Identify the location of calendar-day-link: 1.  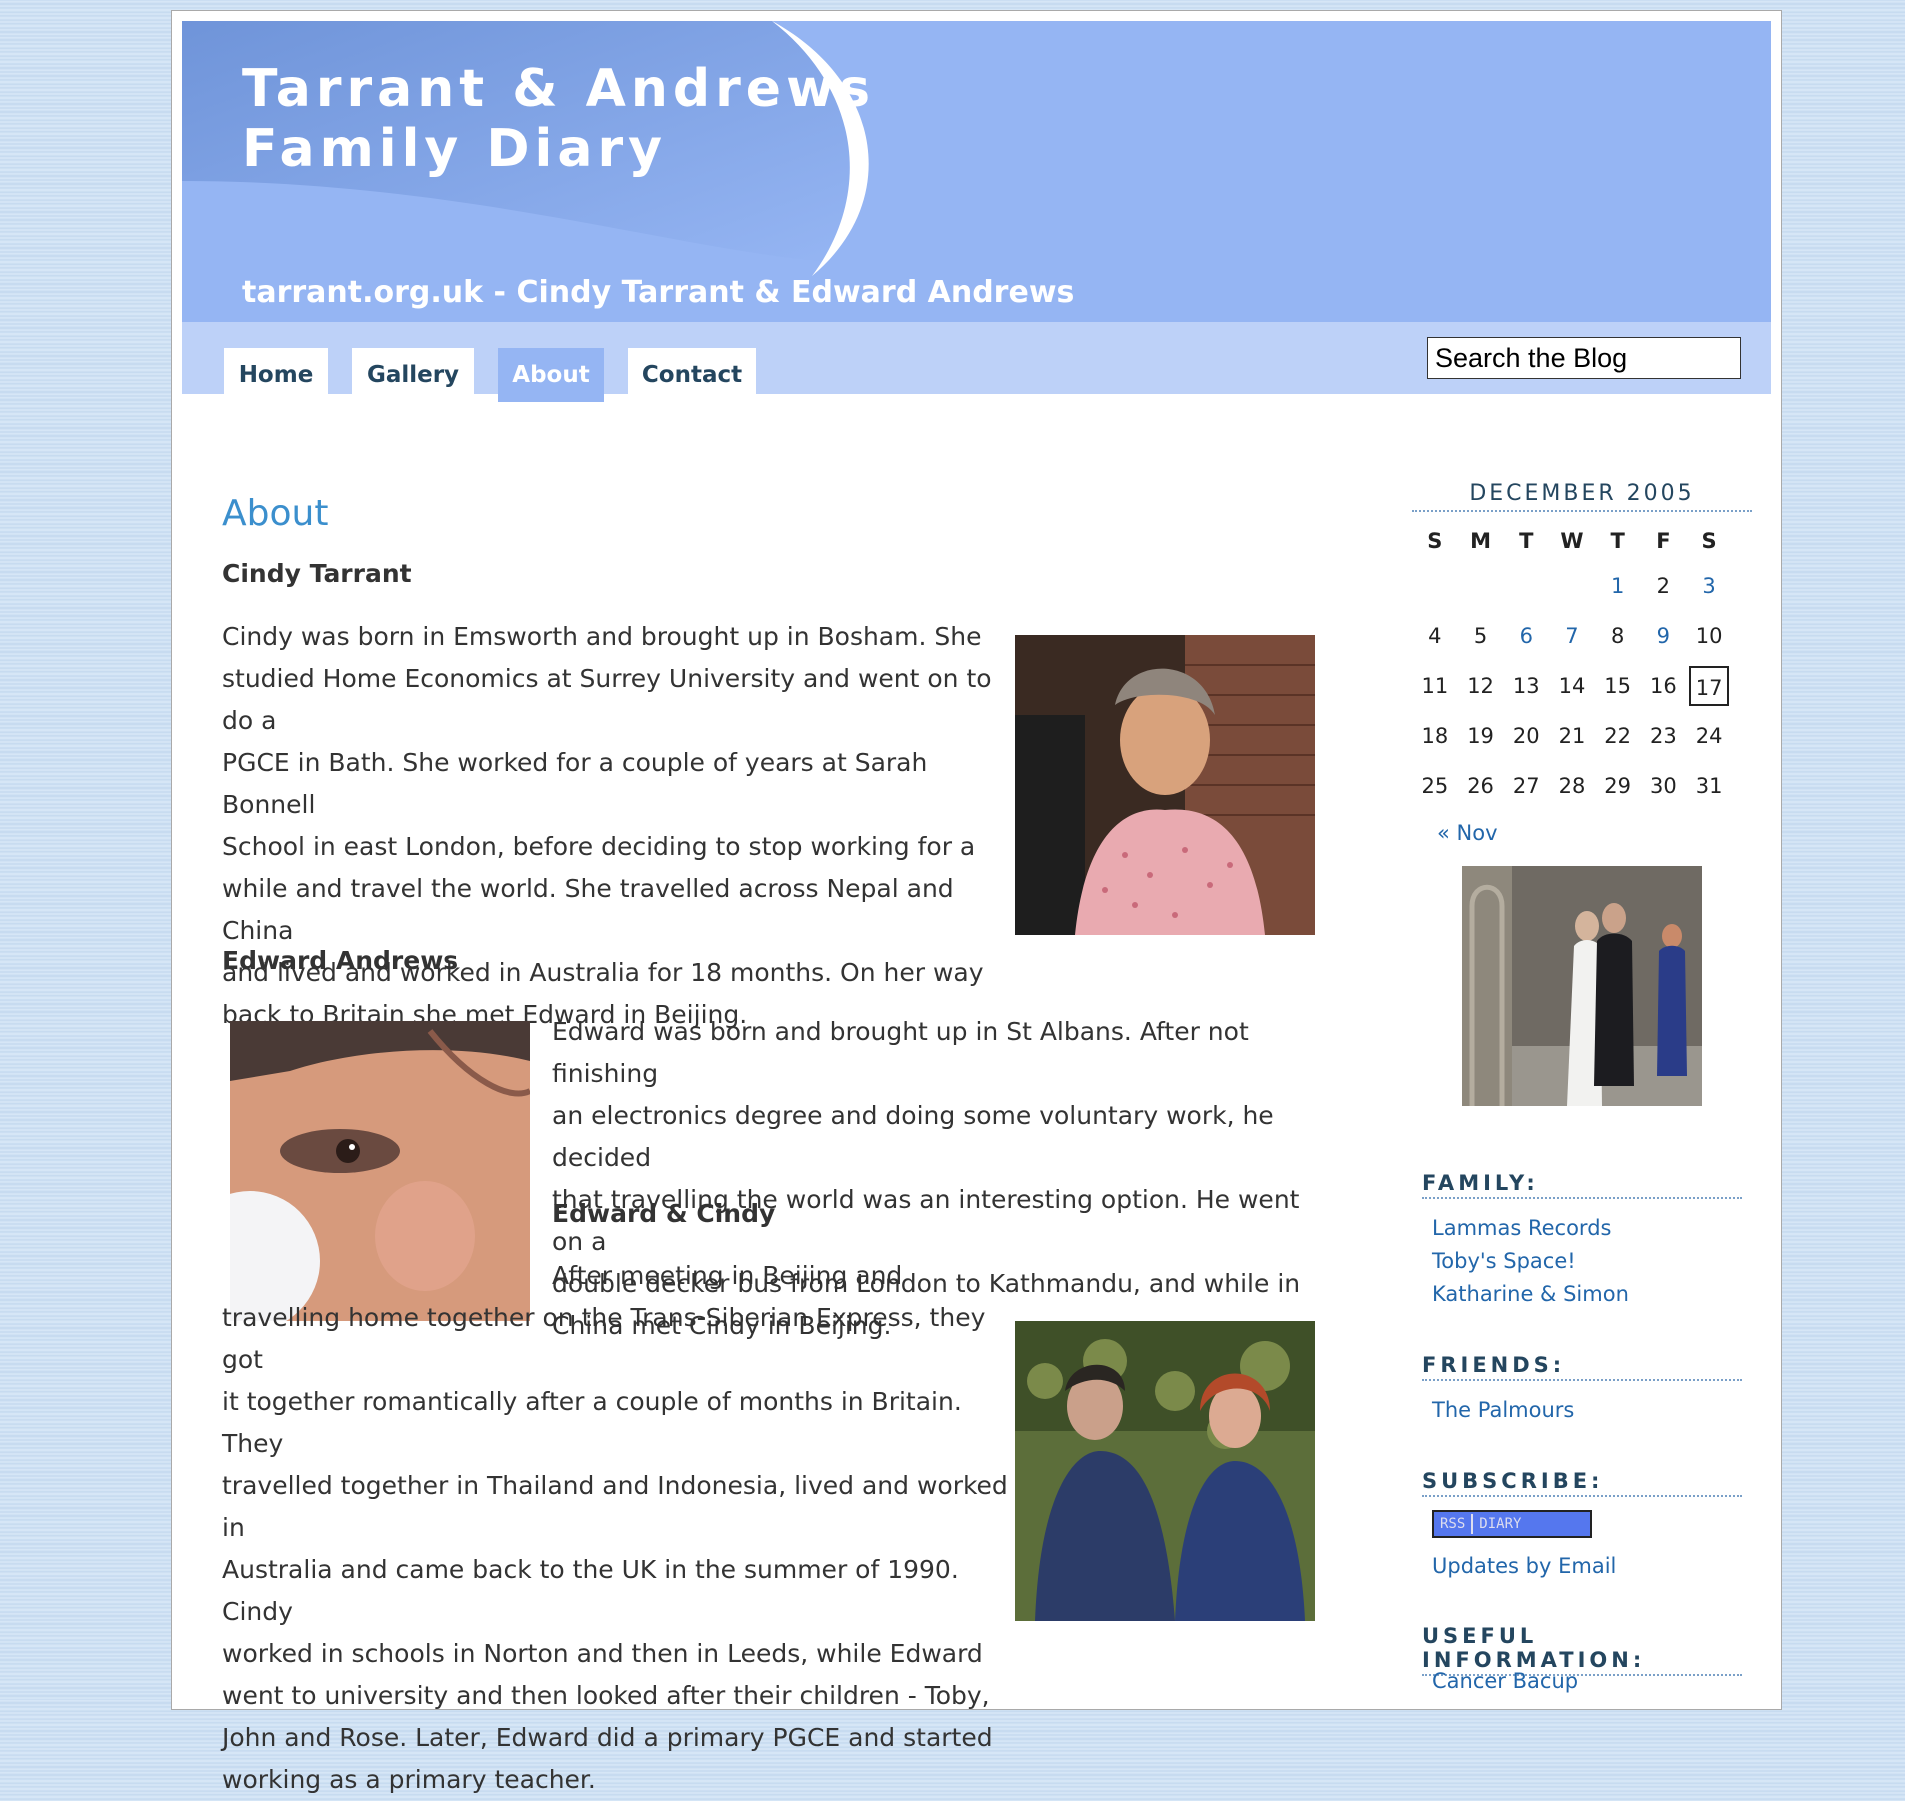
(1618, 586).